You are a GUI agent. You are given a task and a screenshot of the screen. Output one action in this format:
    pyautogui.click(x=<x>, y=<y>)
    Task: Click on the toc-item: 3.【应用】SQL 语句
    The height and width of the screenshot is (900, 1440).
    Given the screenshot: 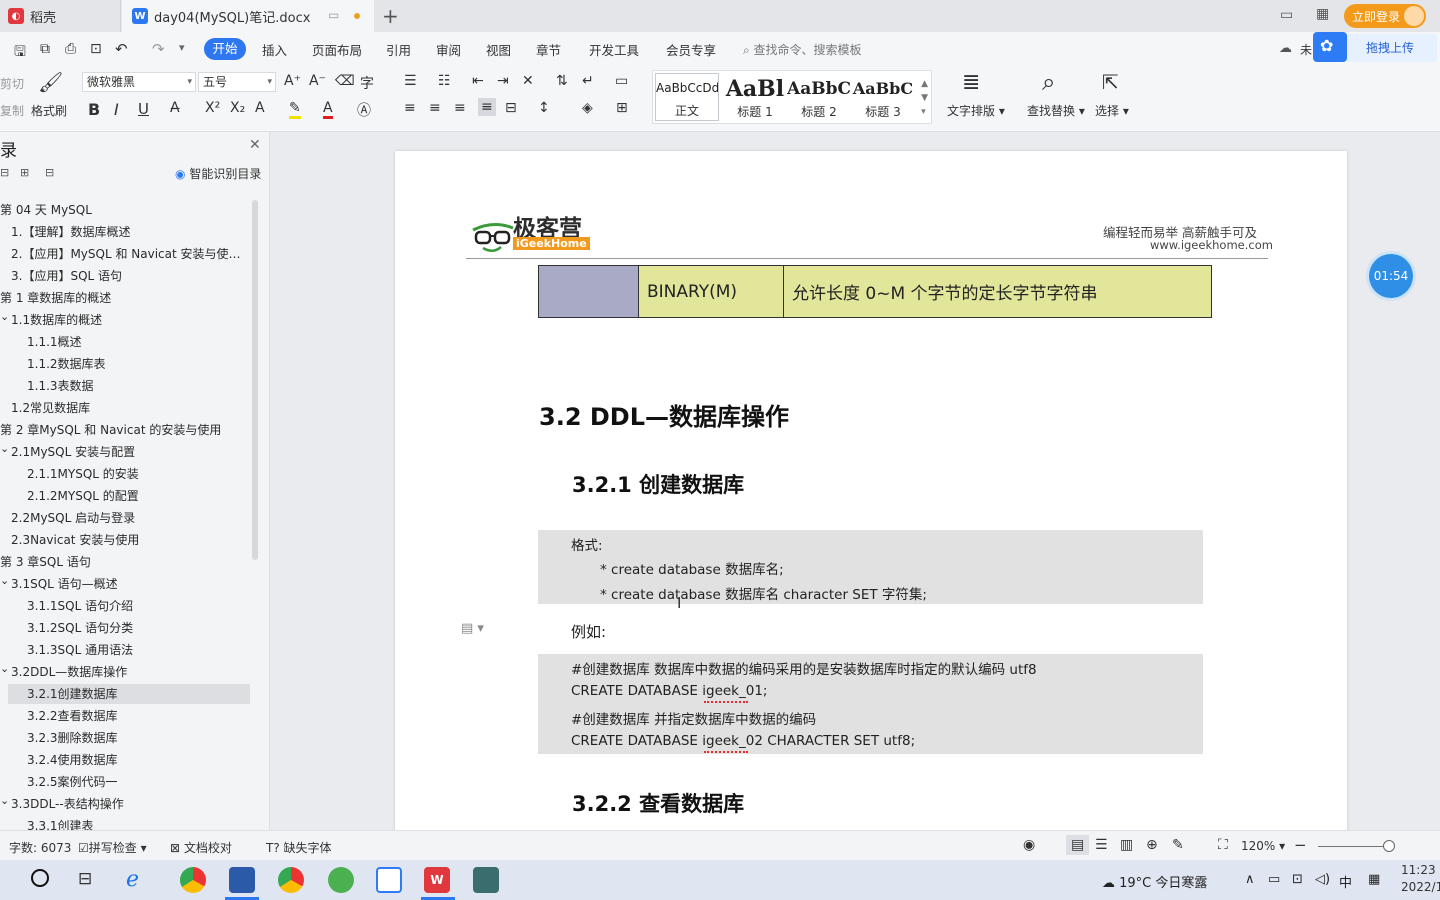 What is the action you would take?
    pyautogui.click(x=125, y=276)
    